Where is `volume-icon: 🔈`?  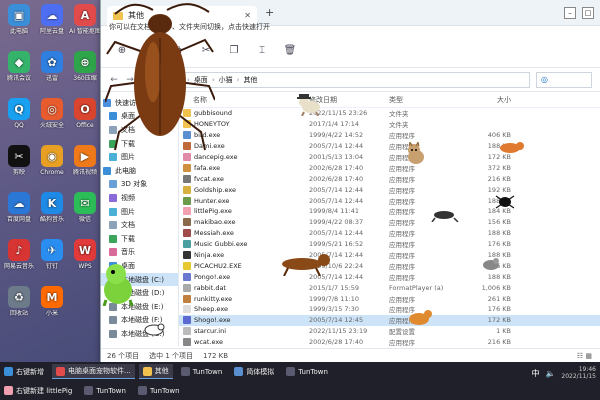 volume-icon: 🔈 is located at coordinates (550, 373).